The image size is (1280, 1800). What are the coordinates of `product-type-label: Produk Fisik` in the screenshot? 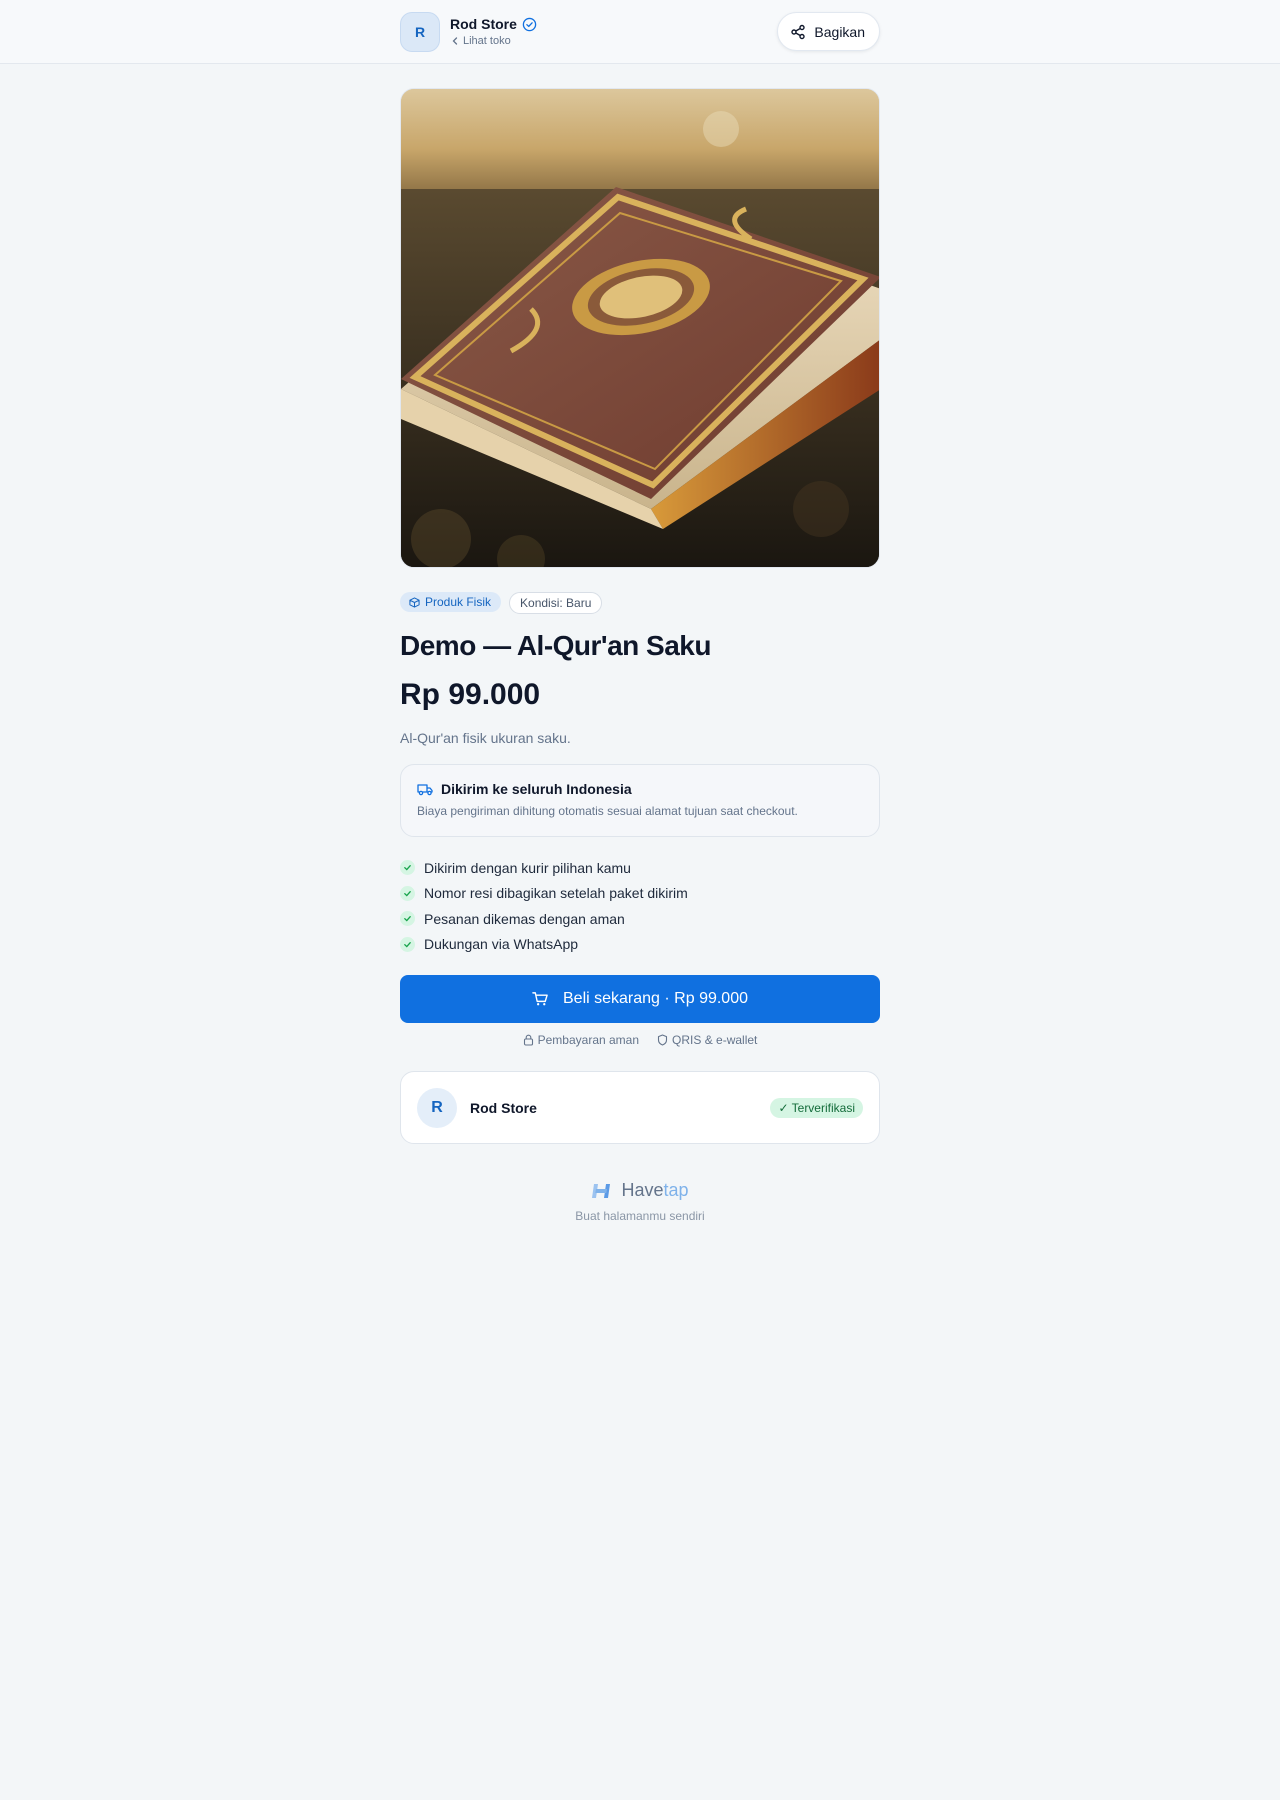 It's located at (458, 602).